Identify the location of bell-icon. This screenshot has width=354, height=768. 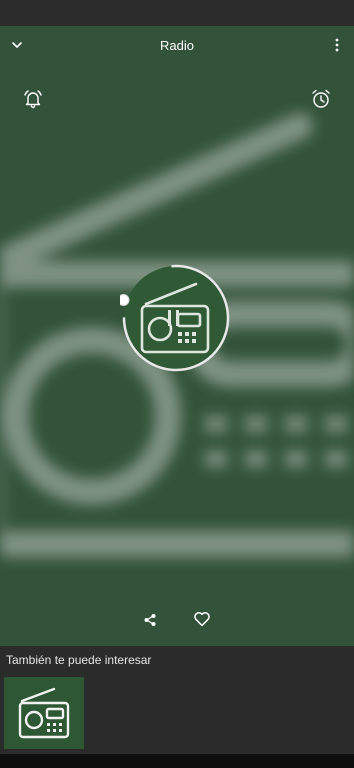
(33, 99).